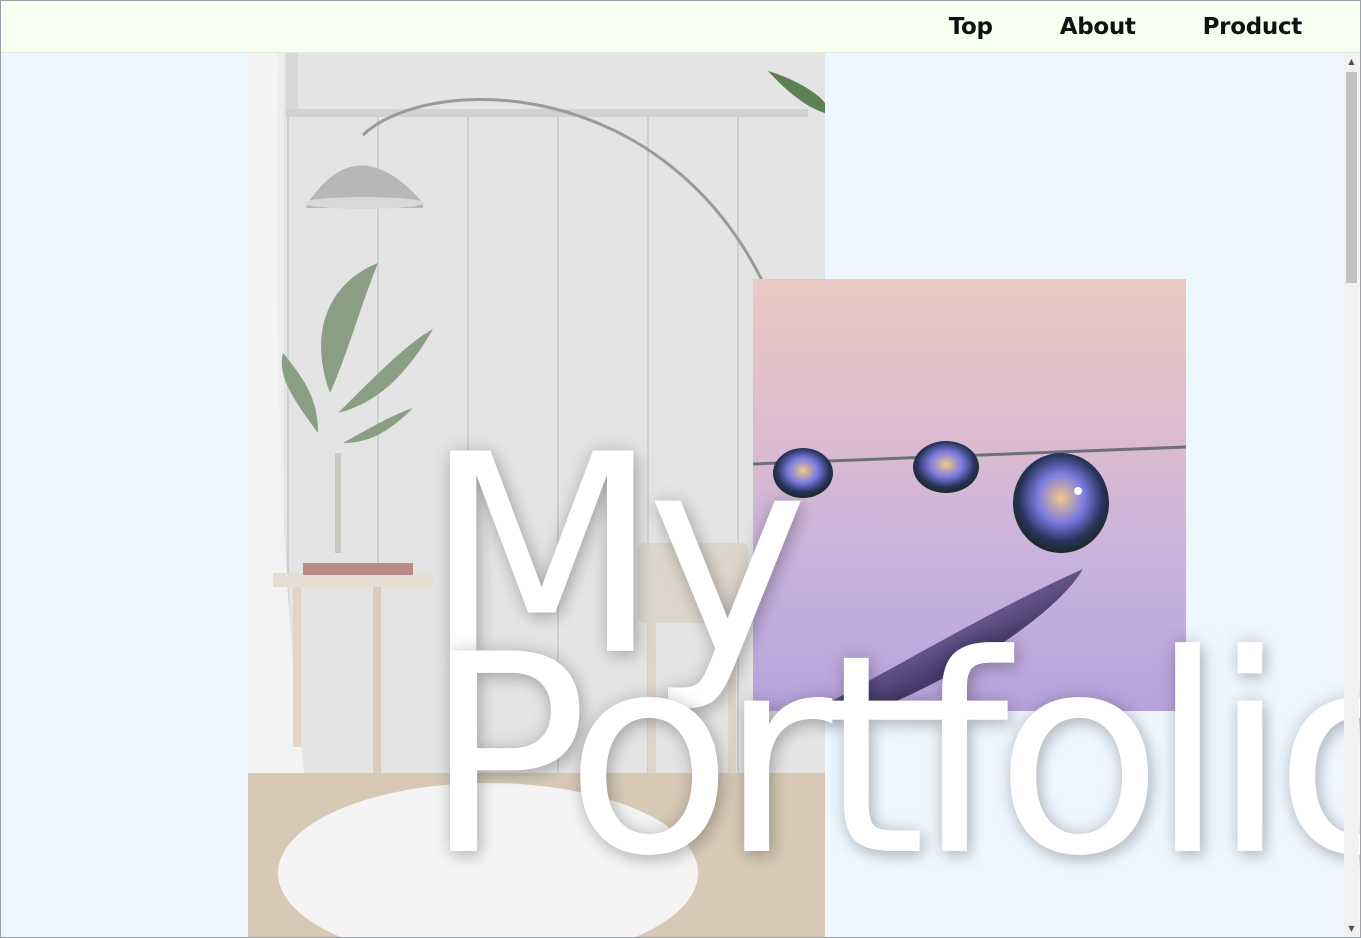  Describe the element at coordinates (1351, 61) in the screenshot. I see `scroll-up-arrow-icon: ▲` at that location.